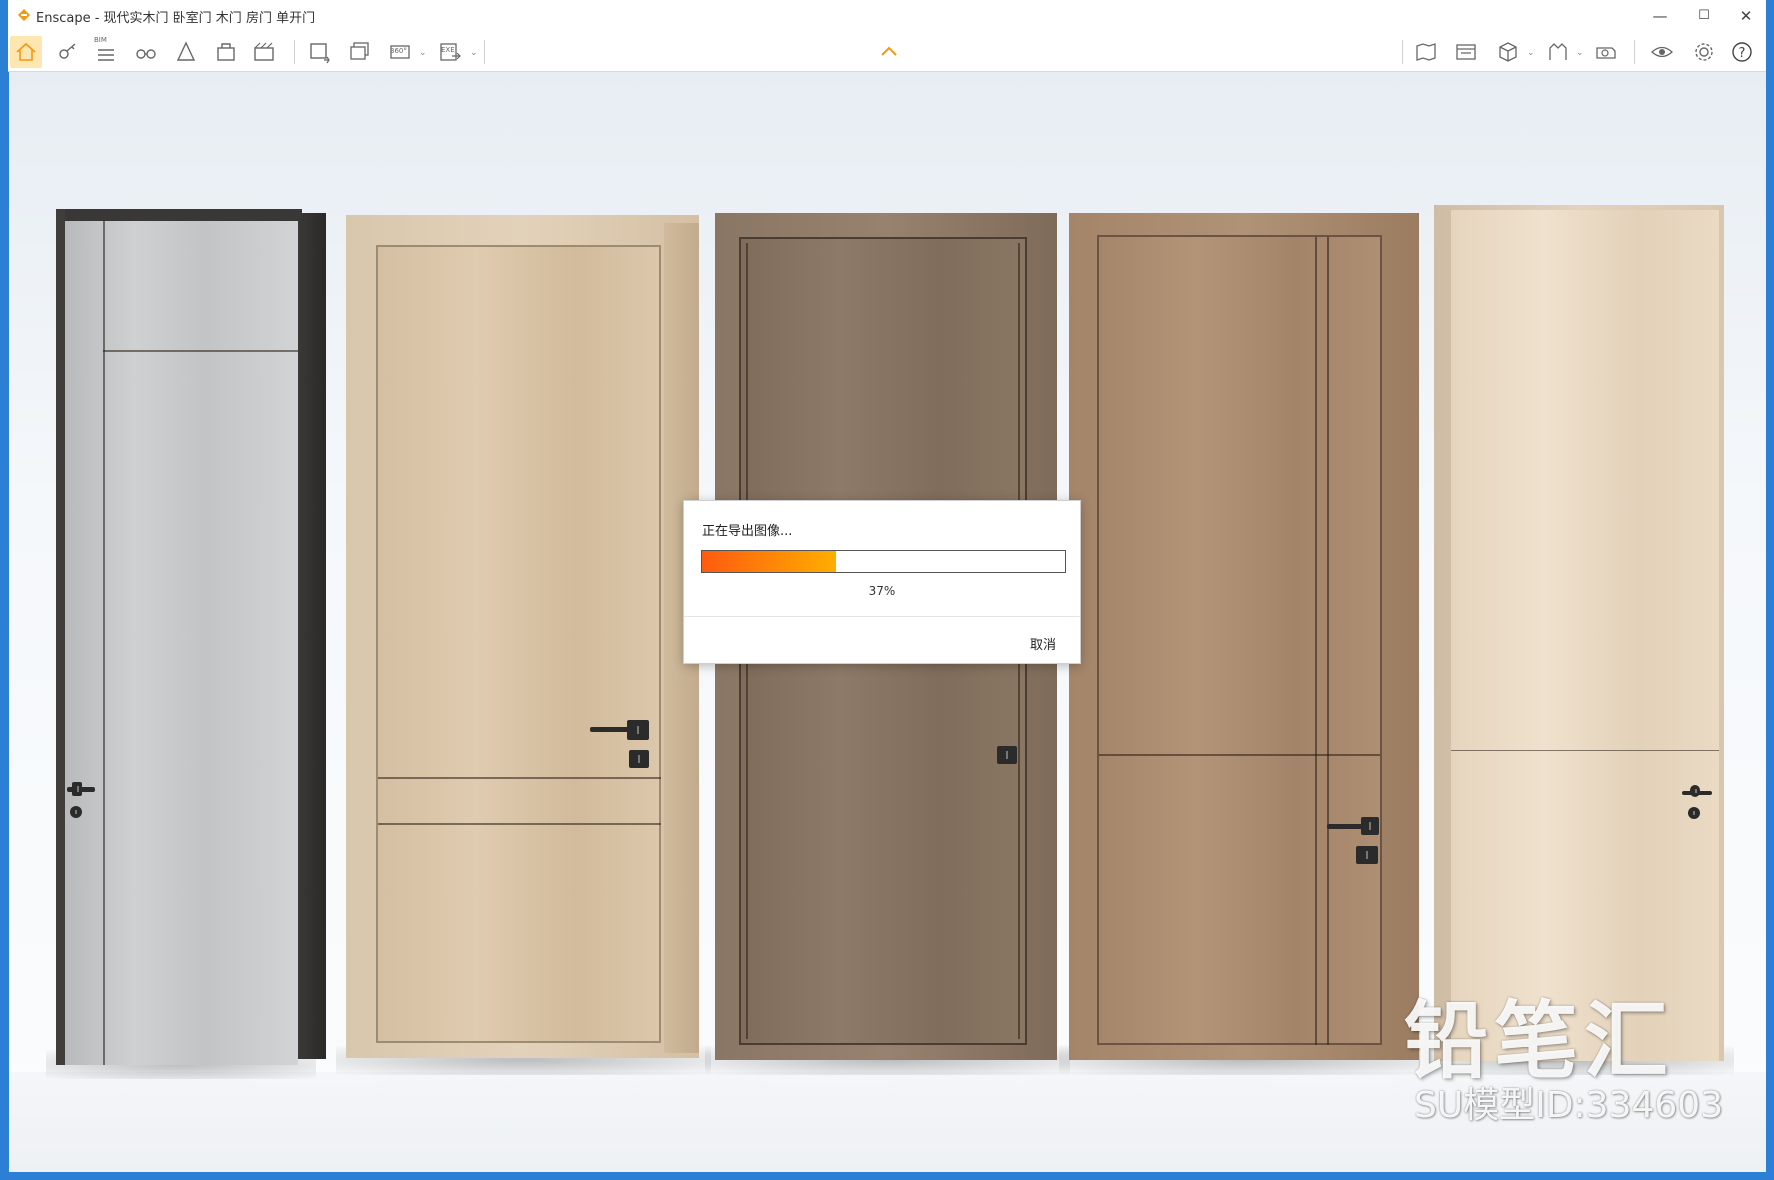  What do you see at coordinates (1746, 16) in the screenshot?
I see `close-button: ✕` at bounding box center [1746, 16].